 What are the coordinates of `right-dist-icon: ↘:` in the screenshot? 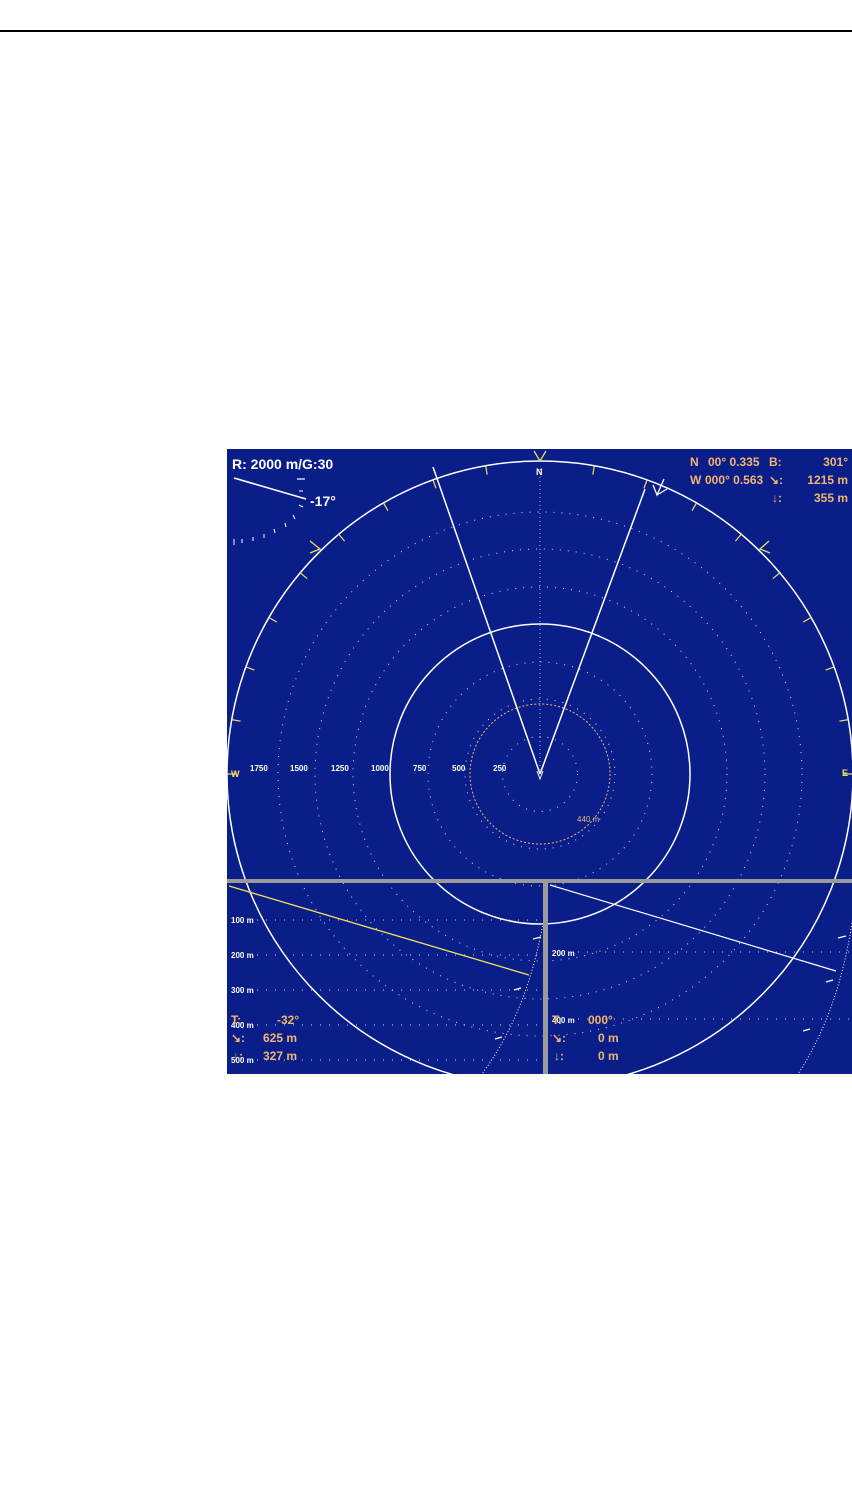 It's located at (559, 1038).